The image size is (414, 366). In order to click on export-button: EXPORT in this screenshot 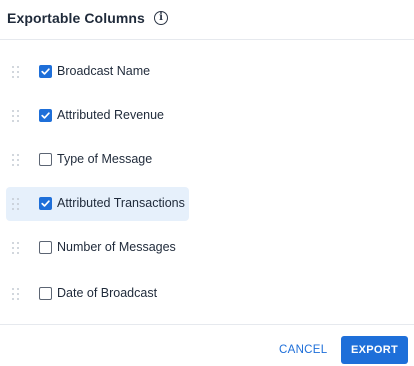, I will do `click(374, 350)`.